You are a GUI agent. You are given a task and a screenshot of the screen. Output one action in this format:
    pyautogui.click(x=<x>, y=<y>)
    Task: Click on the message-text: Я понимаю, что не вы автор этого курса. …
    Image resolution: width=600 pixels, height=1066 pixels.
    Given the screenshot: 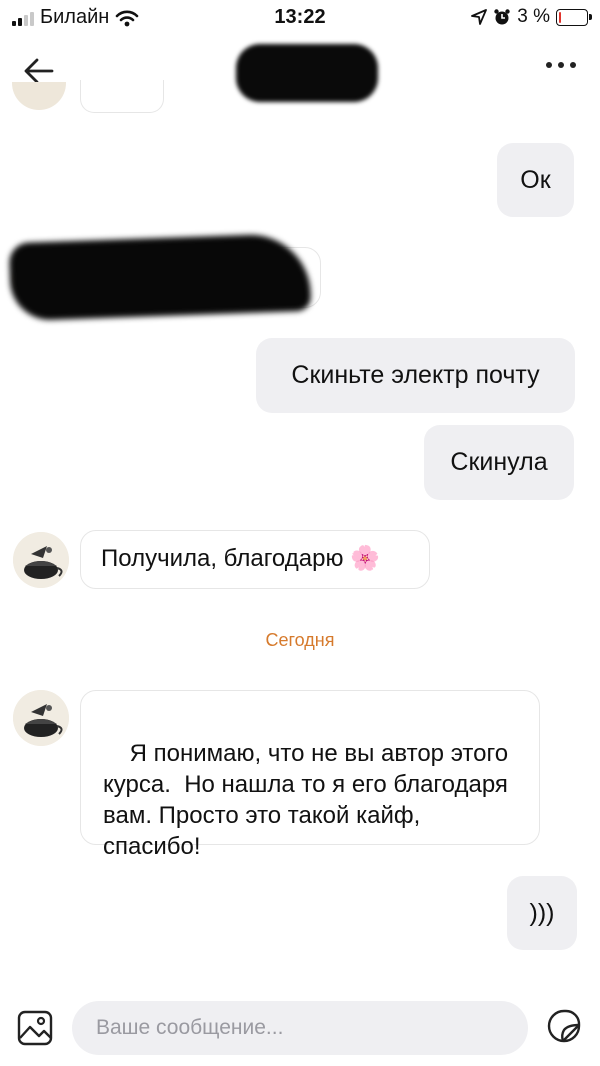 What is the action you would take?
    pyautogui.click(x=309, y=800)
    